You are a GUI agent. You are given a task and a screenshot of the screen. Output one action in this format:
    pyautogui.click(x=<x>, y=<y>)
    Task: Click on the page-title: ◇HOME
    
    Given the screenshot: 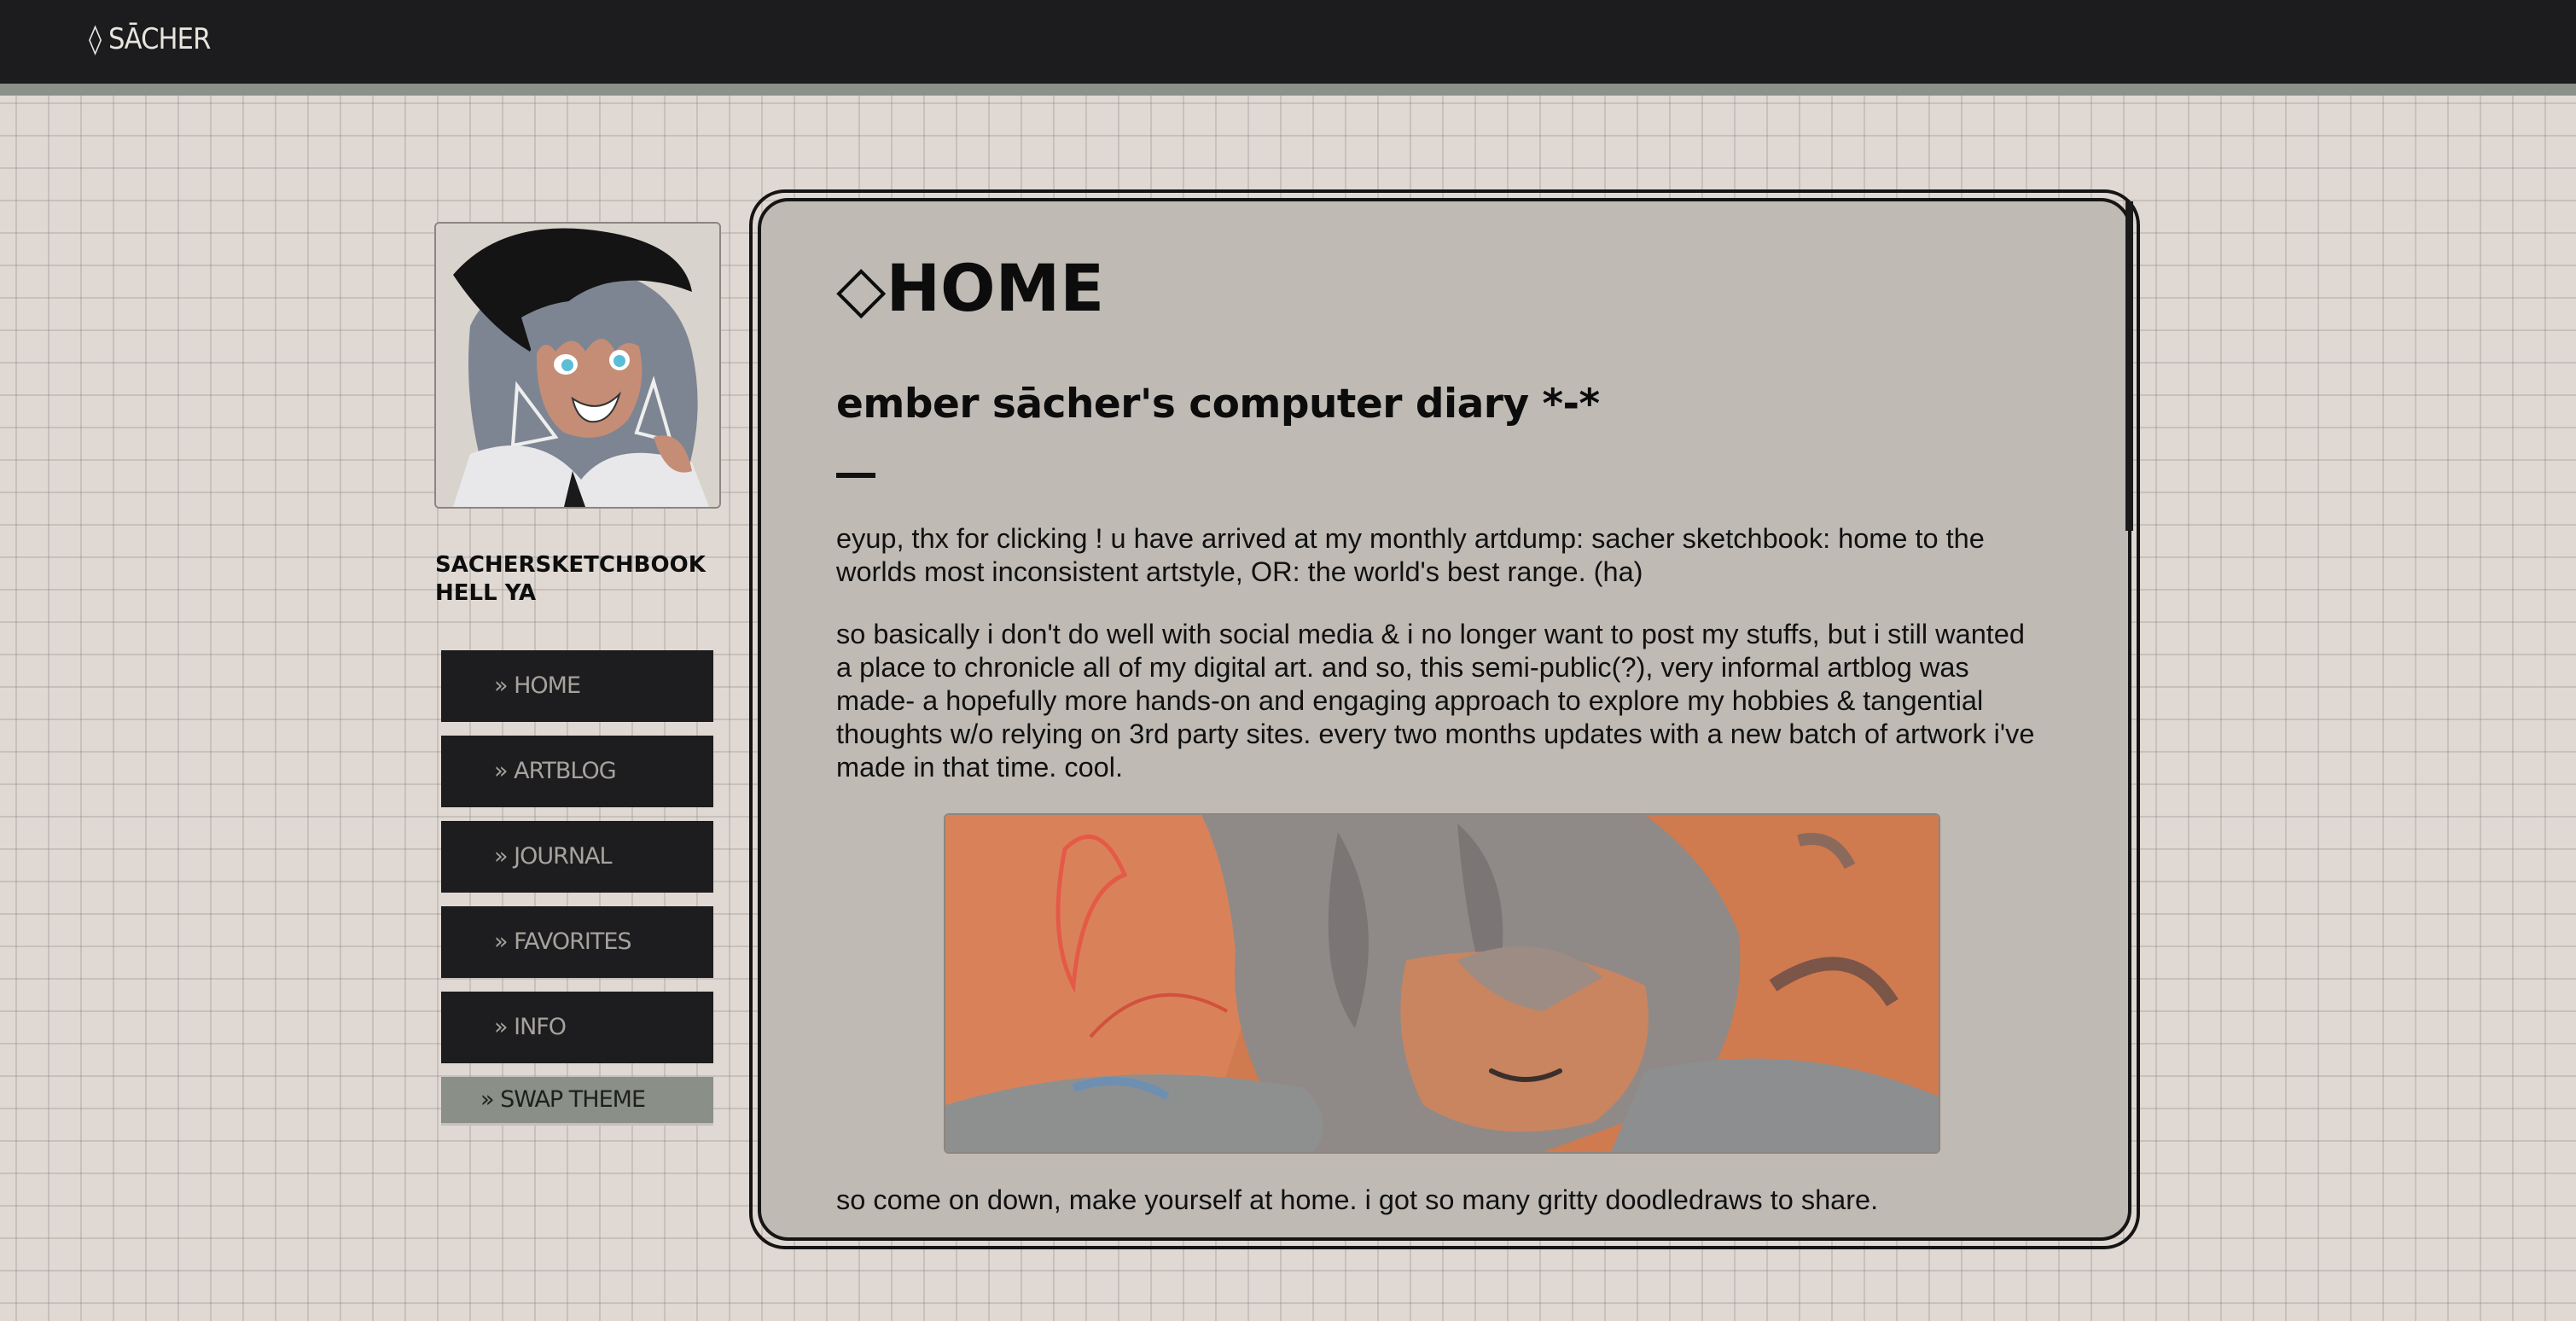 What is the action you would take?
    pyautogui.click(x=970, y=288)
    